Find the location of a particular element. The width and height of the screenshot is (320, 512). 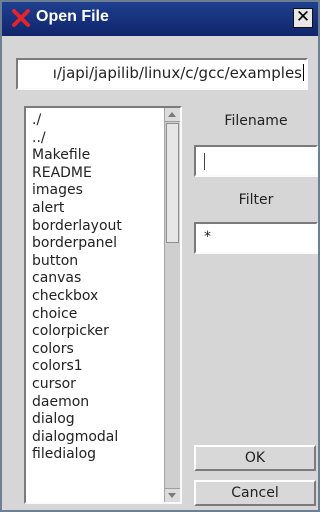

x-icon is located at coordinates (21, 18).